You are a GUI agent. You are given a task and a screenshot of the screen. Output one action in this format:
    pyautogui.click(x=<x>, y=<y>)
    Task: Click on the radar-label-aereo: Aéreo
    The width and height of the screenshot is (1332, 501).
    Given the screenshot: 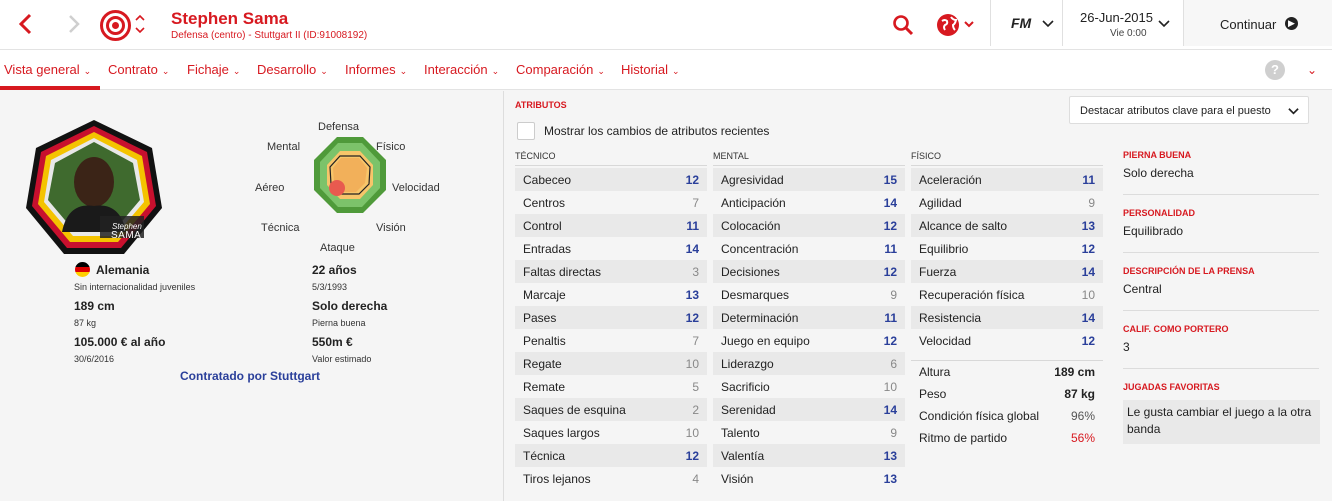 What is the action you would take?
    pyautogui.click(x=270, y=188)
    